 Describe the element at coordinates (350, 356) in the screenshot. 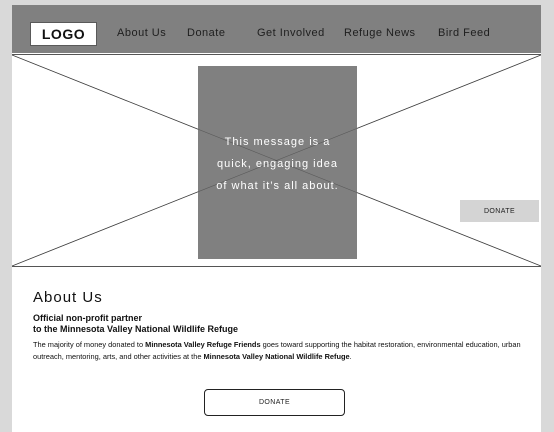

I see `para-text: .` at that location.